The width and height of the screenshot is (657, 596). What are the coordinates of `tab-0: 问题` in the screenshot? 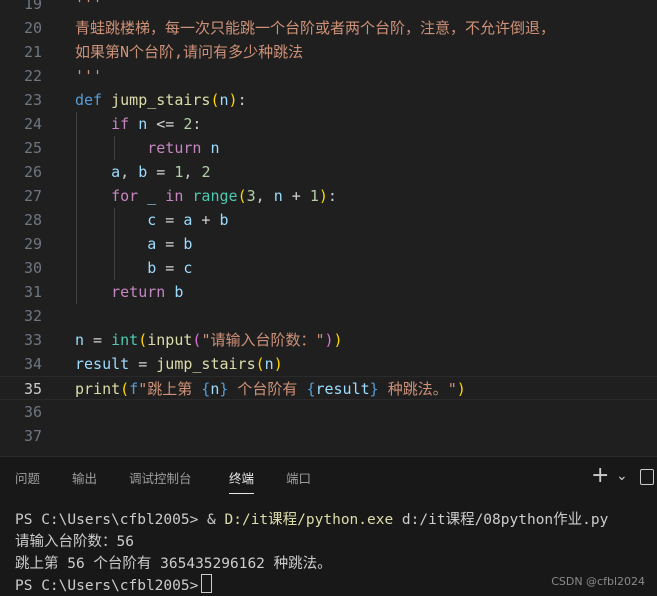 It's located at (27, 479).